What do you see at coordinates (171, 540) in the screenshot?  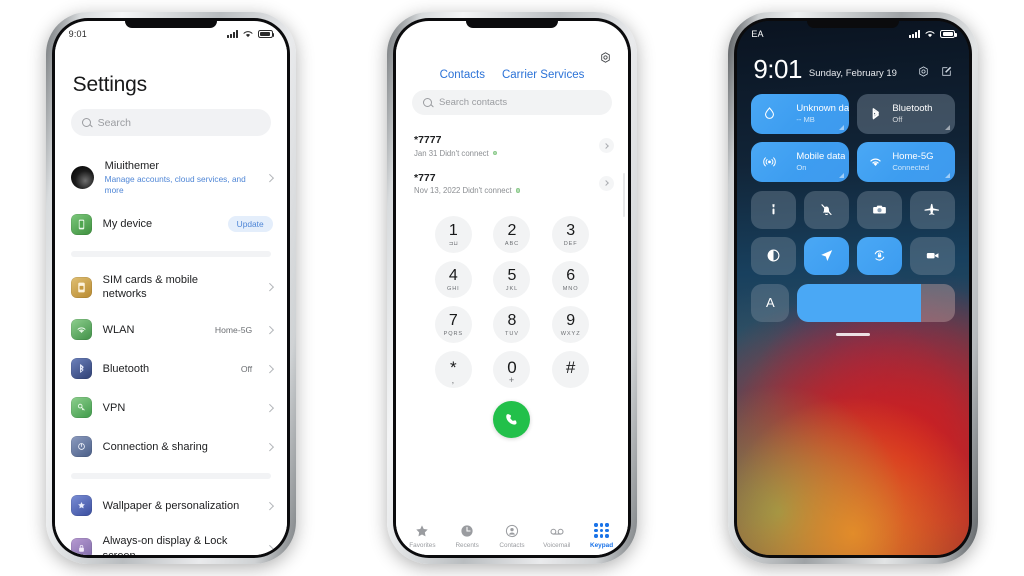 I see `sidebar-item-always-on-display: Always-on display & Lock screen` at bounding box center [171, 540].